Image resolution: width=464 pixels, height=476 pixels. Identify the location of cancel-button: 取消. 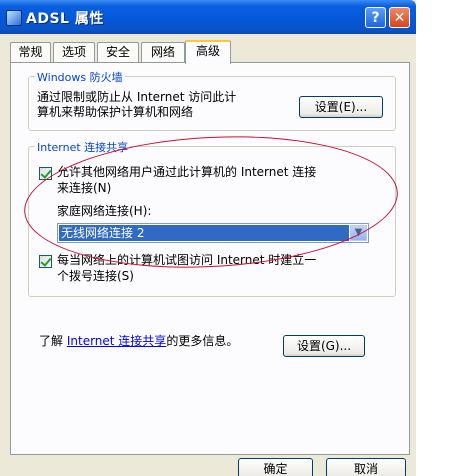
(366, 467).